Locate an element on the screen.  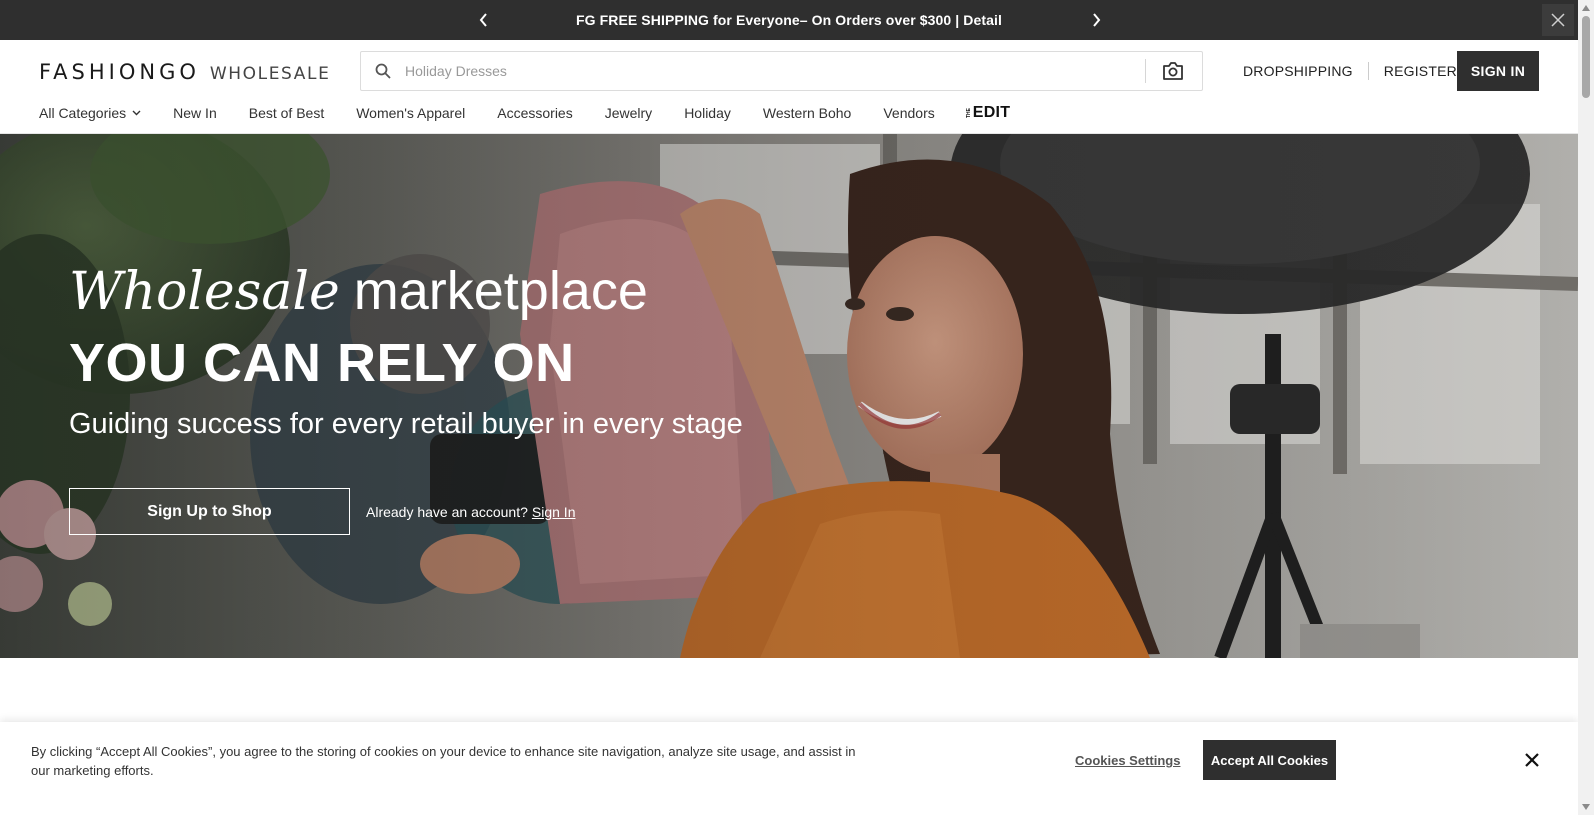
search-icon is located at coordinates (383, 71).